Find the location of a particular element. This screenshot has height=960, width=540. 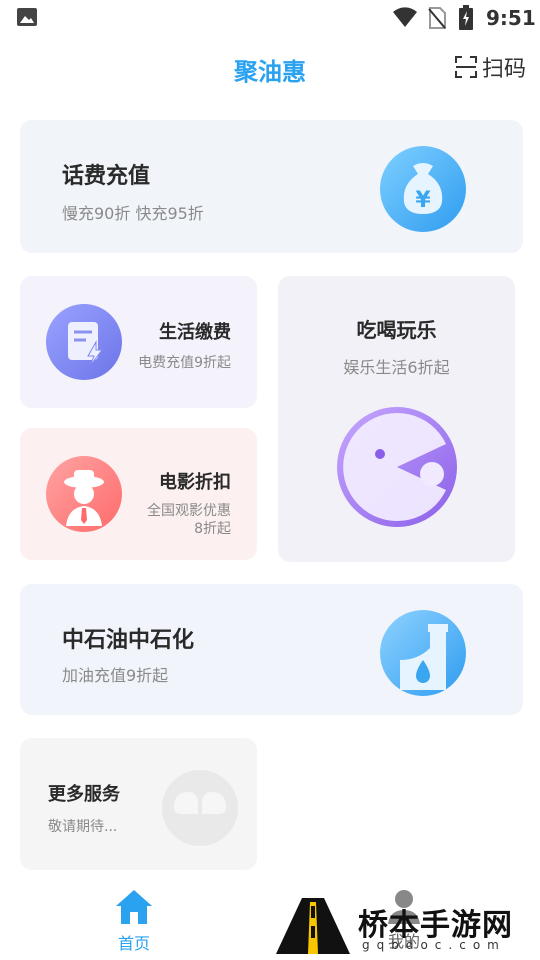

movie-discount-subtitle-line1: 全国观影优惠 is located at coordinates (189, 511).